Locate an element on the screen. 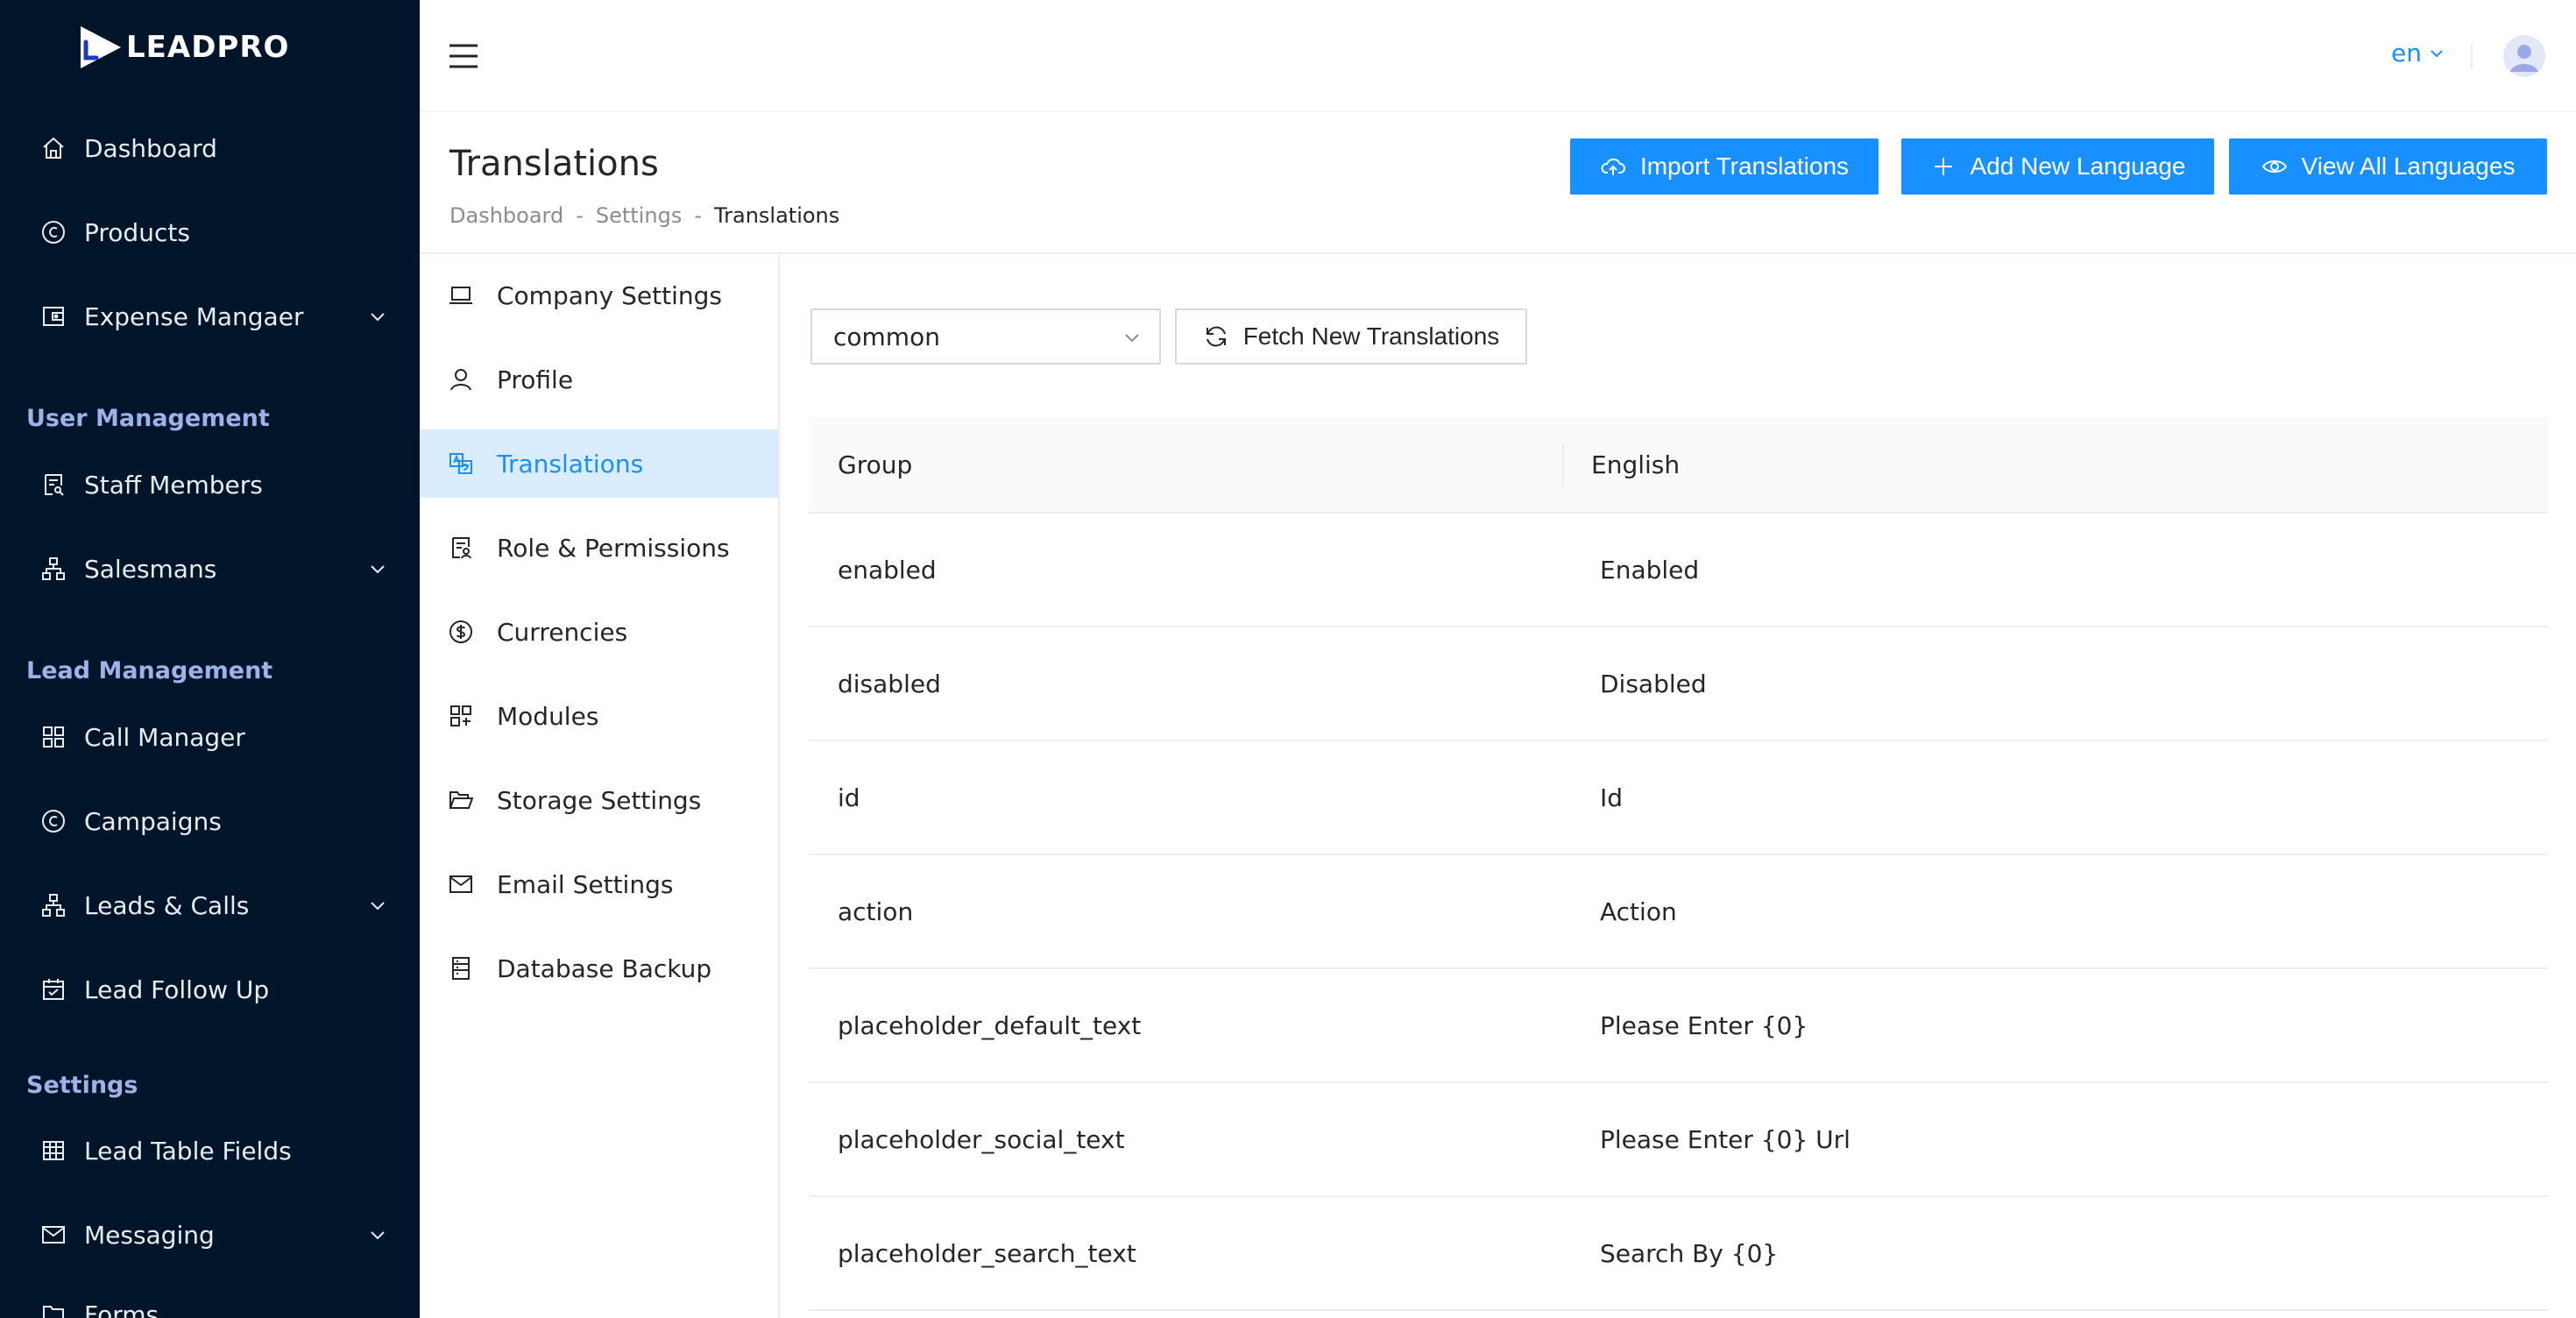  leadpro-logo-icon is located at coordinates (101, 47).